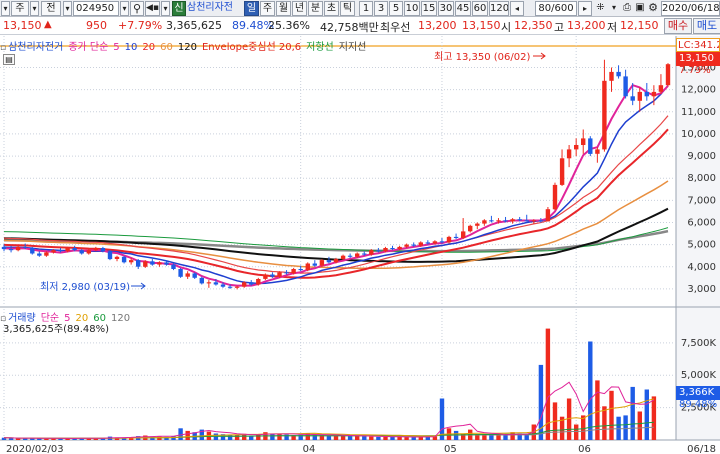 The width and height of the screenshot is (720, 454). I want to click on volume-legend-ma120: 120, so click(120, 318).